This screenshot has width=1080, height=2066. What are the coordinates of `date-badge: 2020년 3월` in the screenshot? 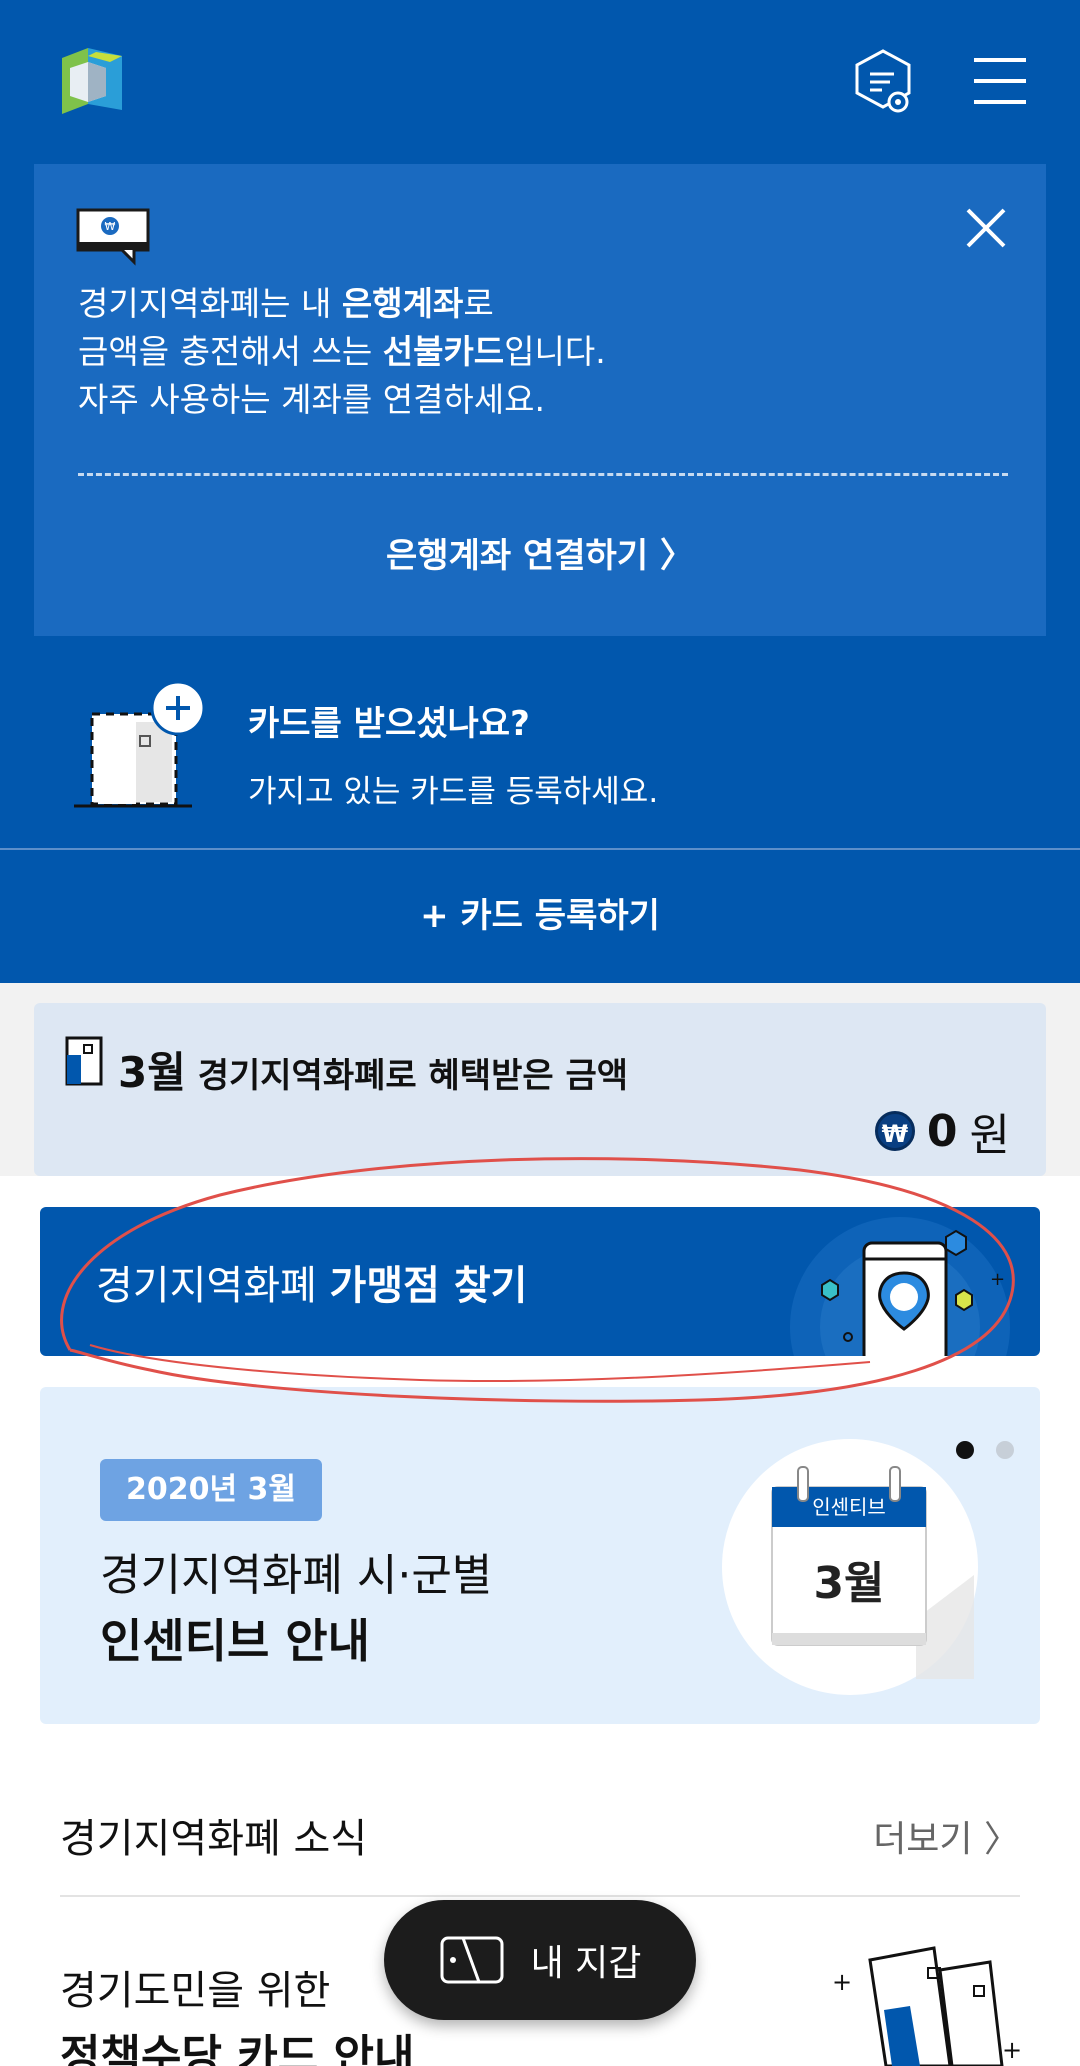 It's located at (211, 1490).